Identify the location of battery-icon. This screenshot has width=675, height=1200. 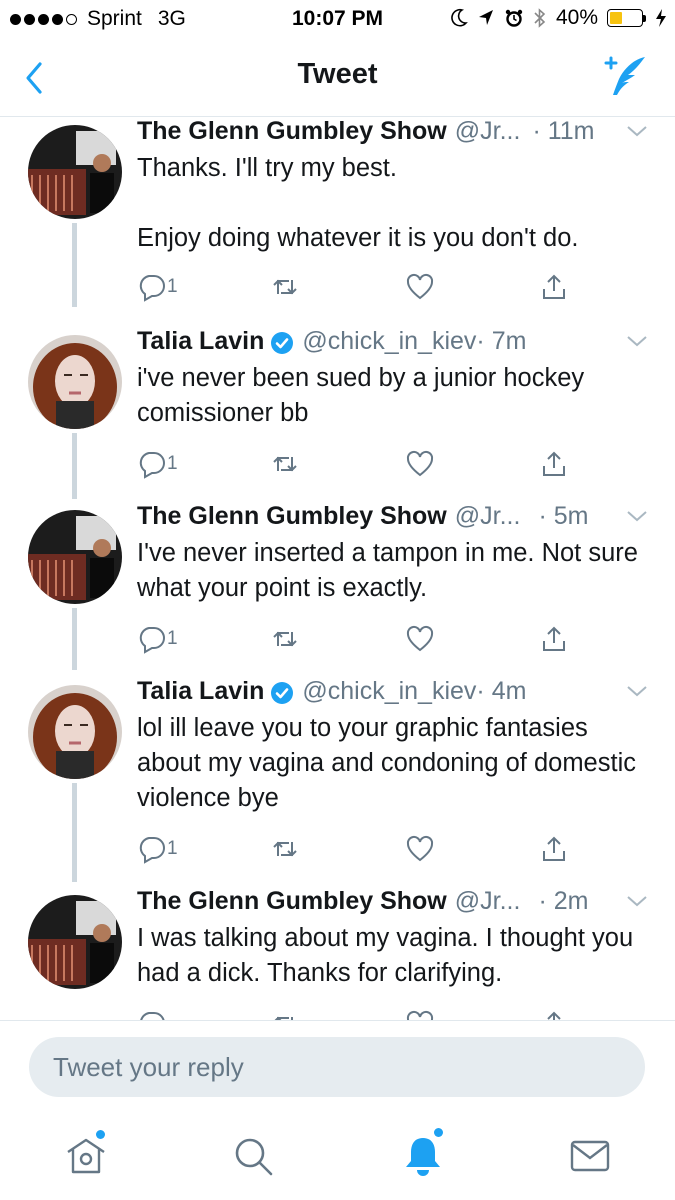
(626, 18).